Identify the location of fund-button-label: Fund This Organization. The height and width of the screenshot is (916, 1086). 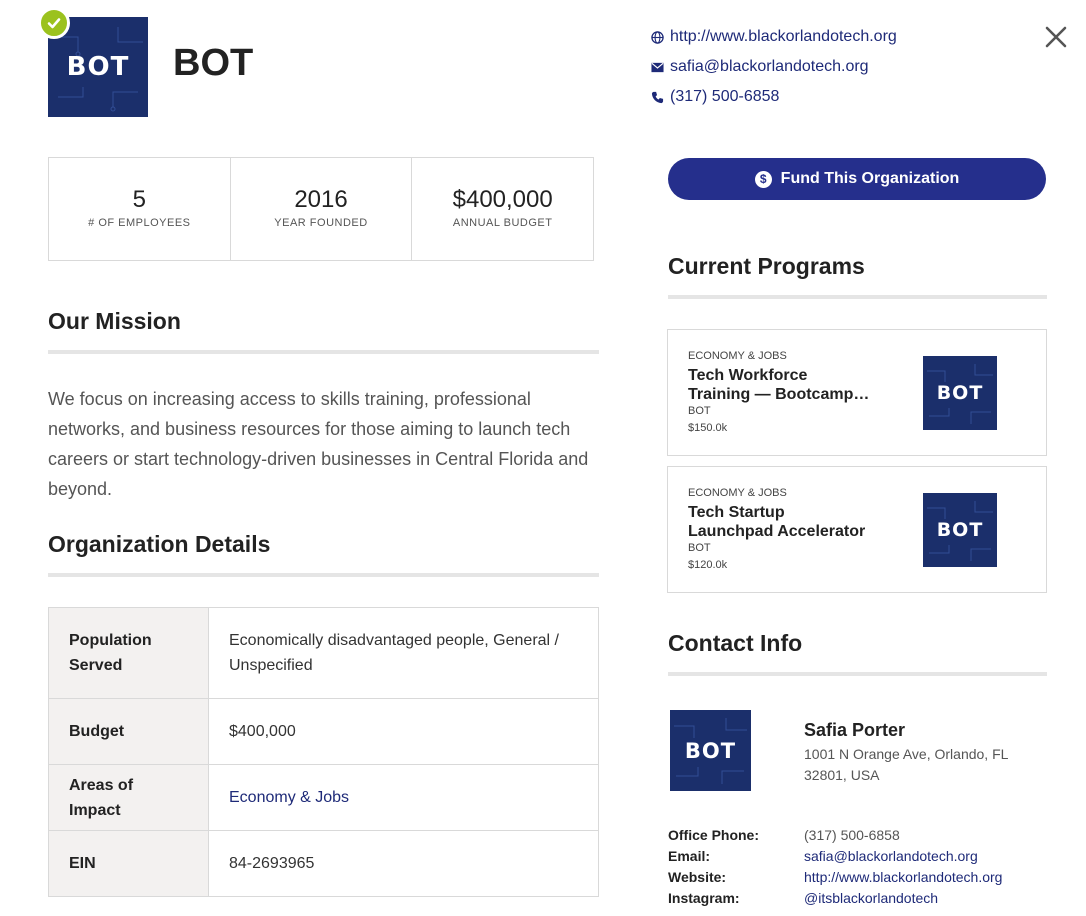
(870, 178).